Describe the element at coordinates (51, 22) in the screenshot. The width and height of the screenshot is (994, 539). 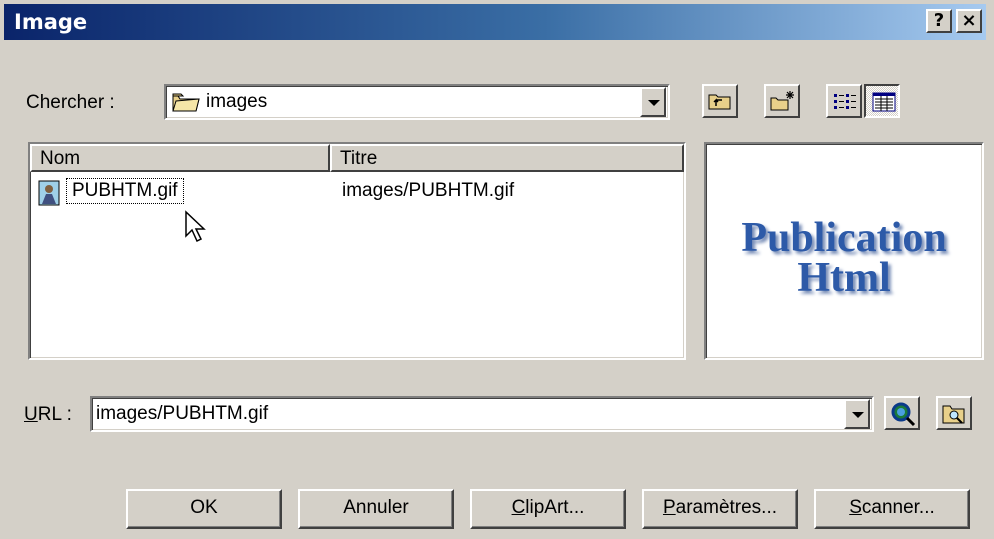
I see `window-title: Image` at that location.